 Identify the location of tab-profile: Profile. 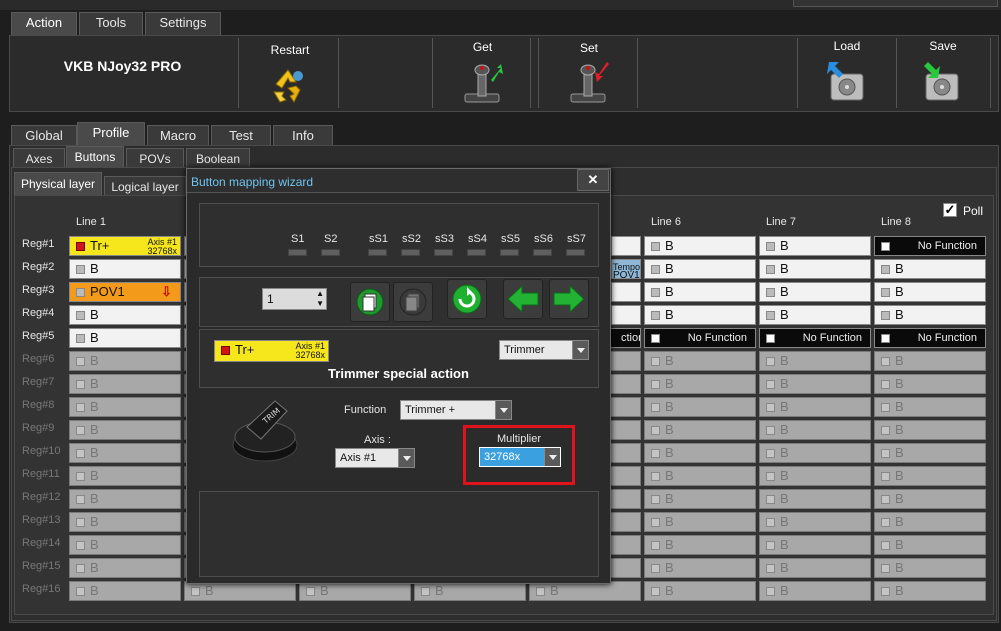
(111, 134).